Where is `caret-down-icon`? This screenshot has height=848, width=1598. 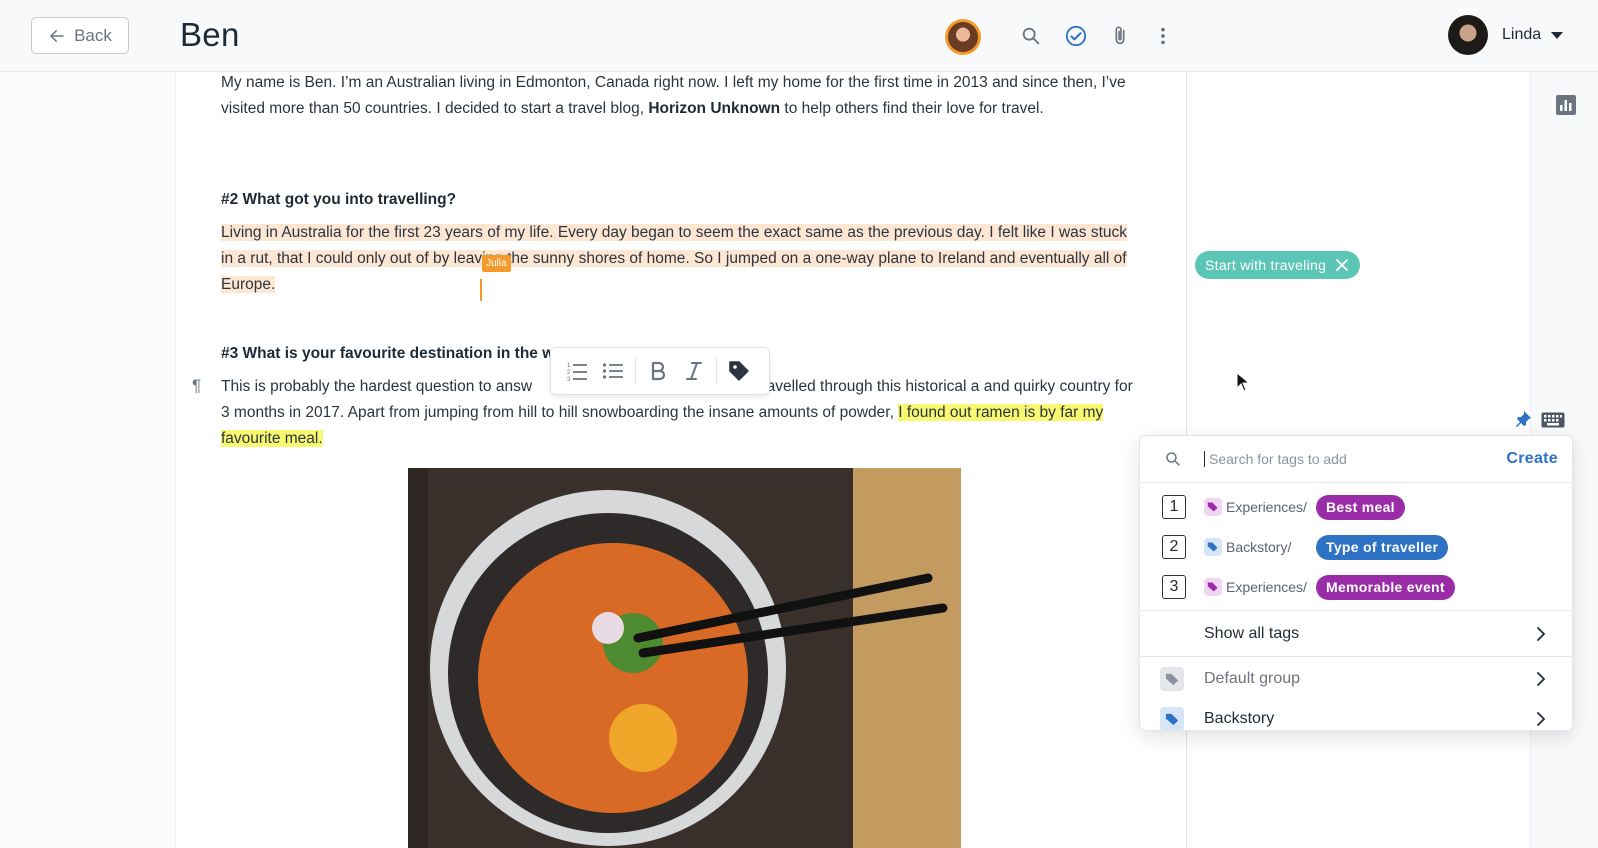
caret-down-icon is located at coordinates (1557, 35).